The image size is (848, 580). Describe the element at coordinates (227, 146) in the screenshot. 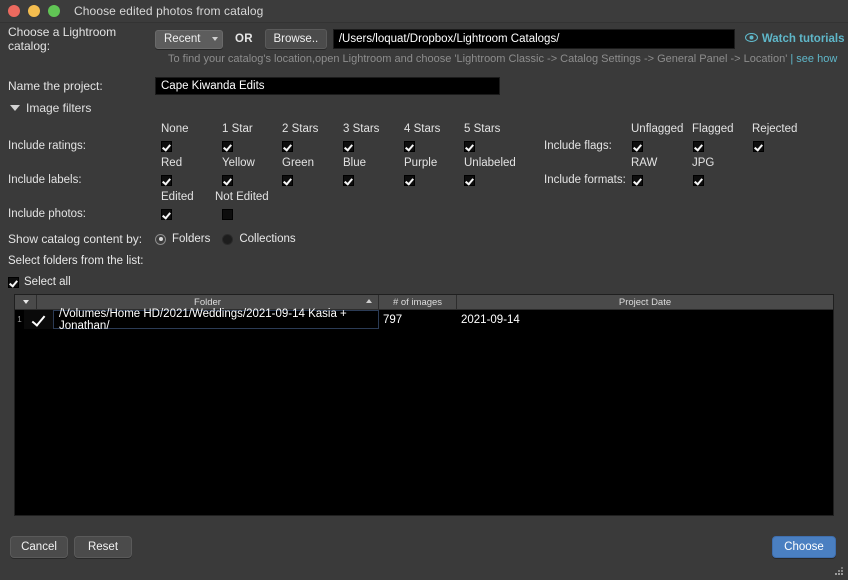

I see `rating-checkbox-1star` at that location.